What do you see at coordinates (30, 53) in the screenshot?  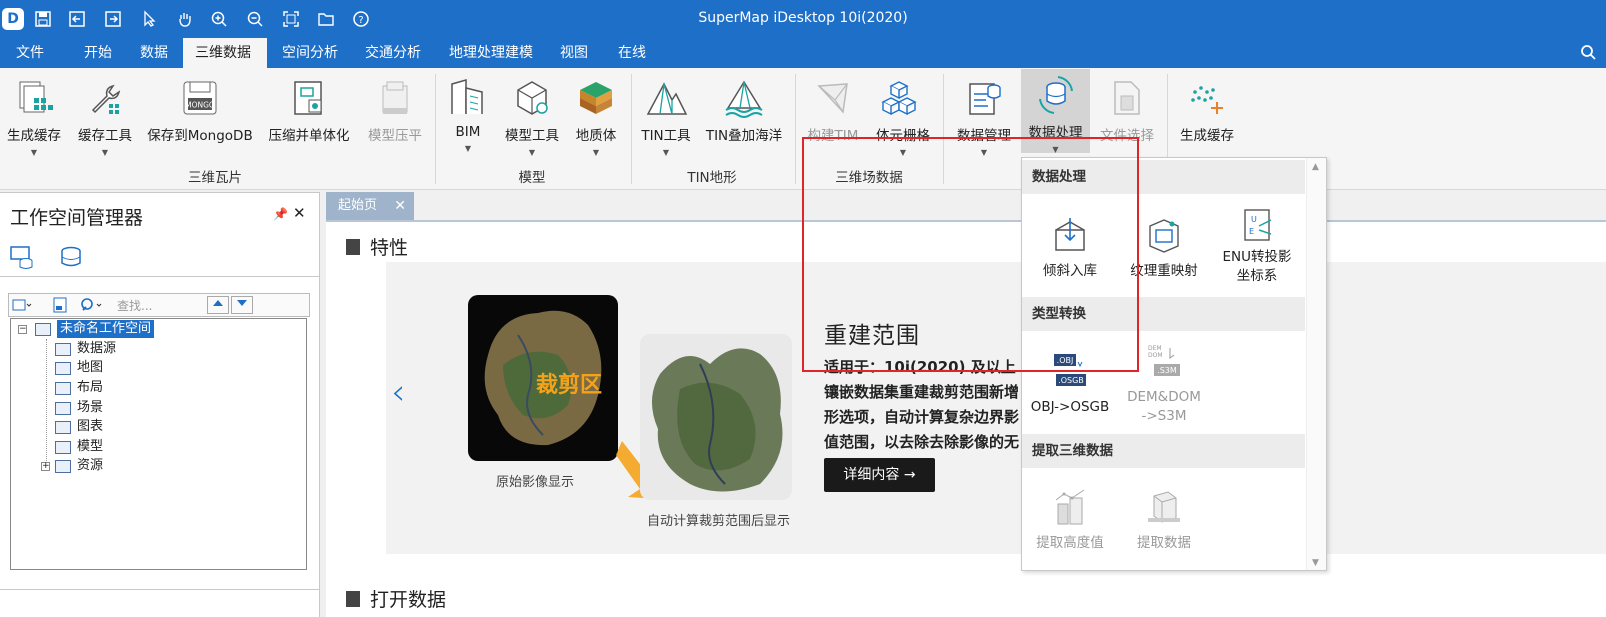 I see `tab-file: 文件` at bounding box center [30, 53].